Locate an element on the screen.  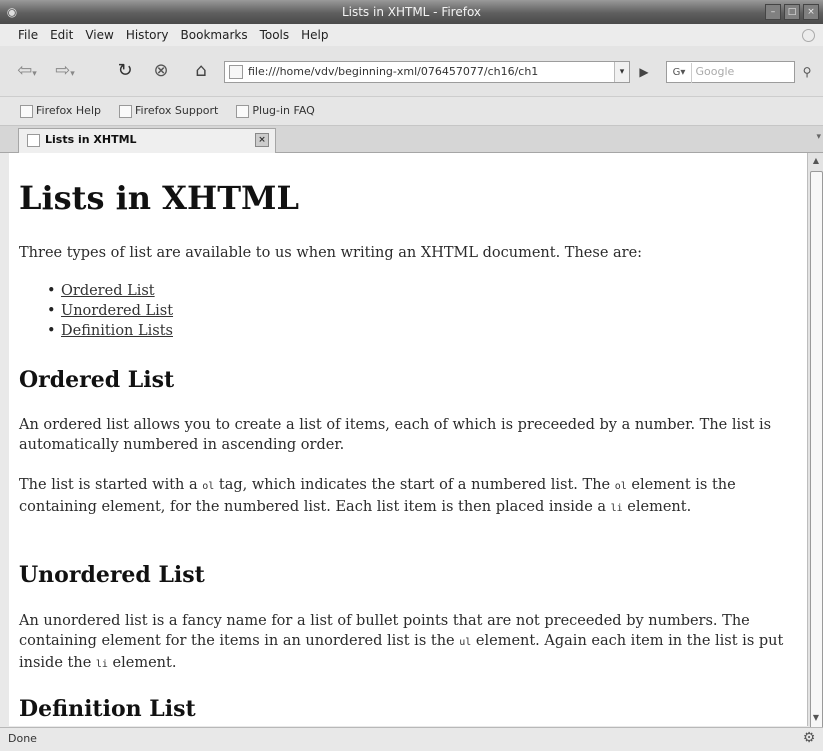
forward-dropdown-icon: ▾ is located at coordinates (72, 74).